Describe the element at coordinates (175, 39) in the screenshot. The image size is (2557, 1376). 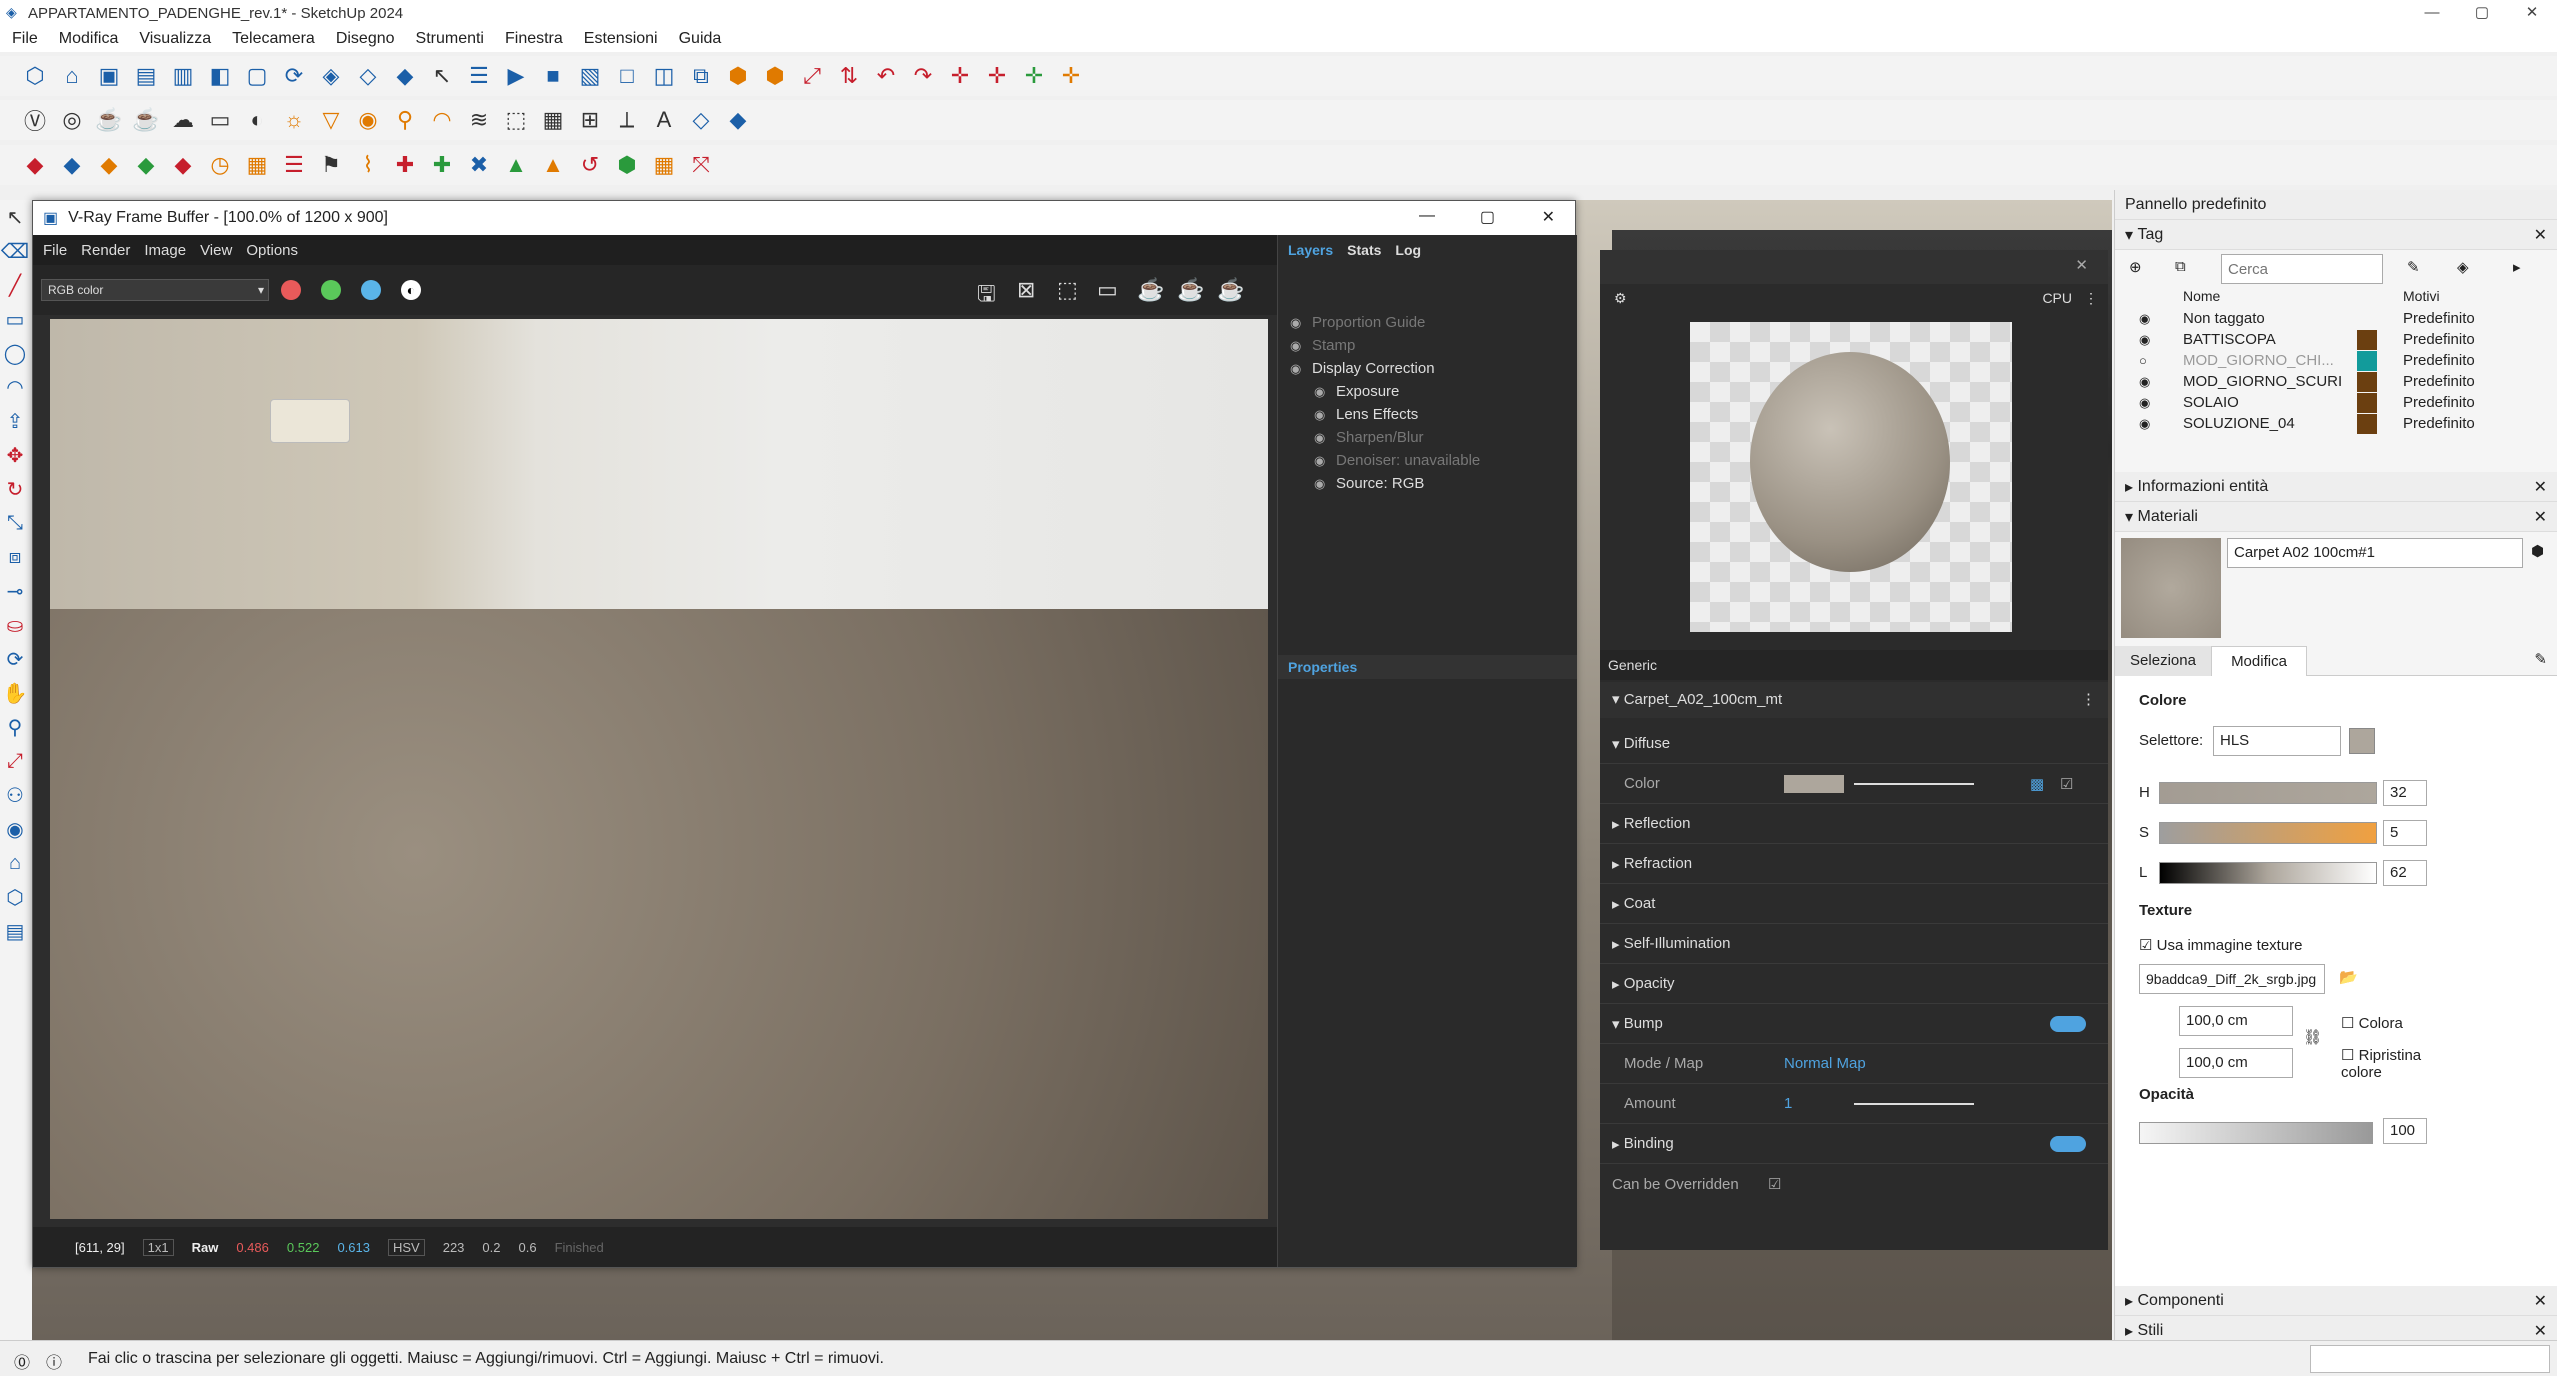
I see `menu-visualizza: Visualizza` at that location.